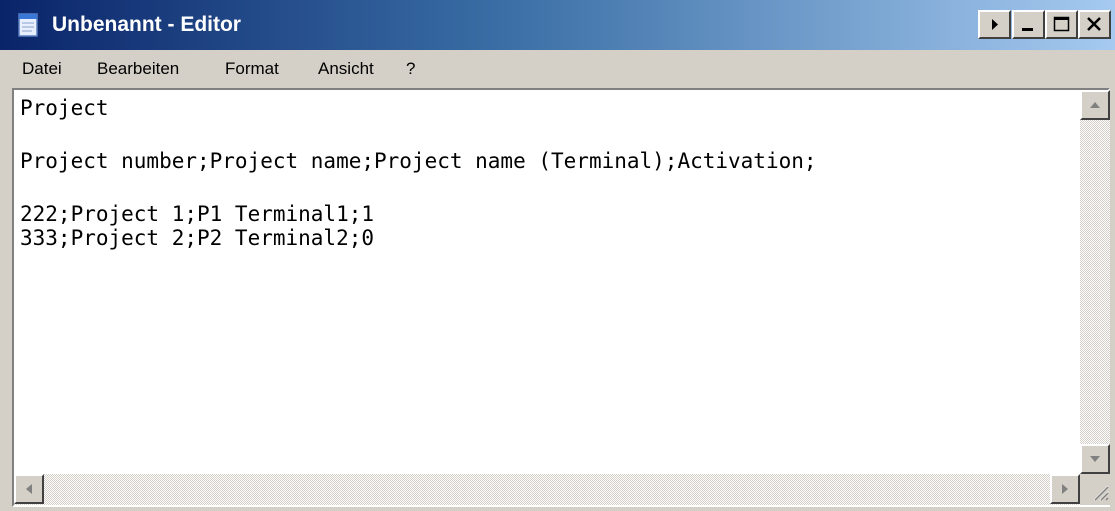 The height and width of the screenshot is (511, 1115). What do you see at coordinates (64, 108) in the screenshot?
I see `text-line: Project` at bounding box center [64, 108].